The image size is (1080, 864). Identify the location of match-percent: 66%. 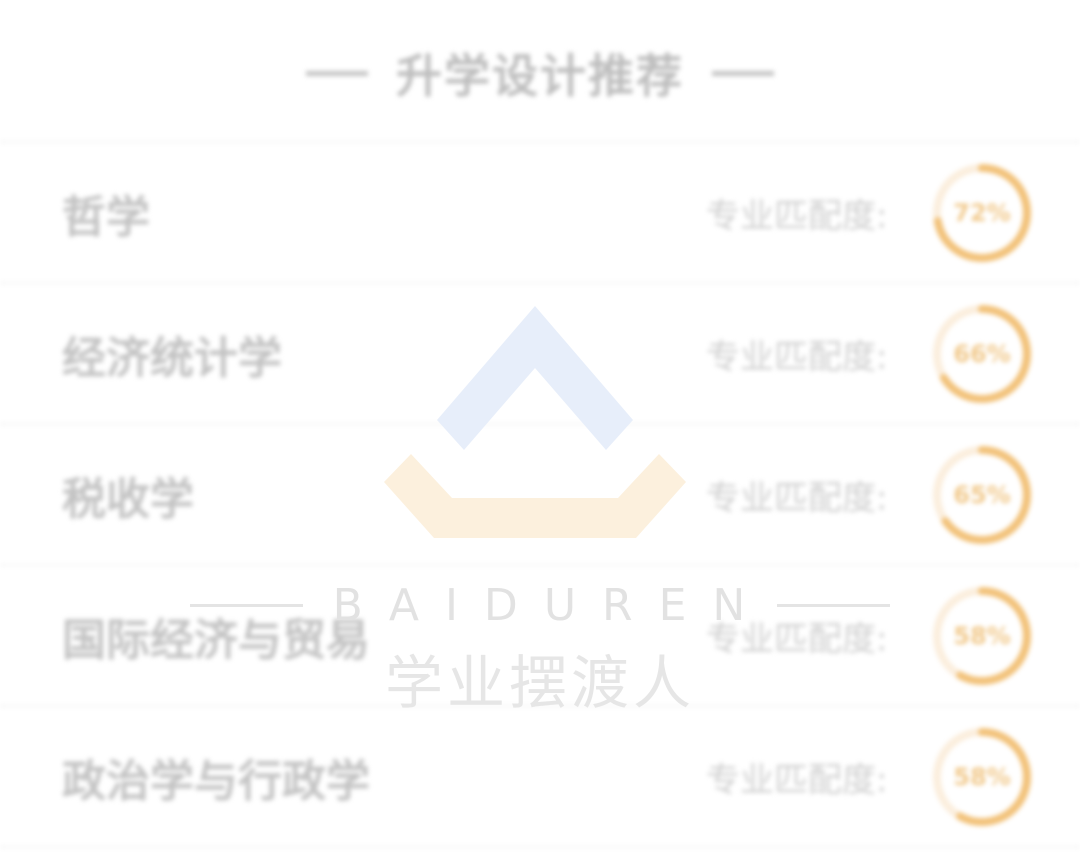
(982, 353).